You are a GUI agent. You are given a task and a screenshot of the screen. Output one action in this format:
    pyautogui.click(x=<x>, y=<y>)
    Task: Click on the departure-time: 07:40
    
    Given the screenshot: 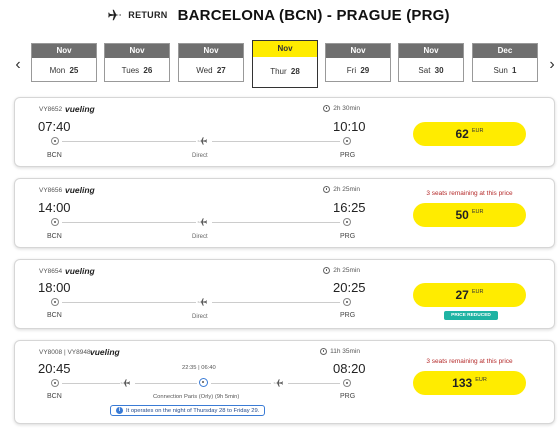 What is the action you would take?
    pyautogui.click(x=54, y=126)
    